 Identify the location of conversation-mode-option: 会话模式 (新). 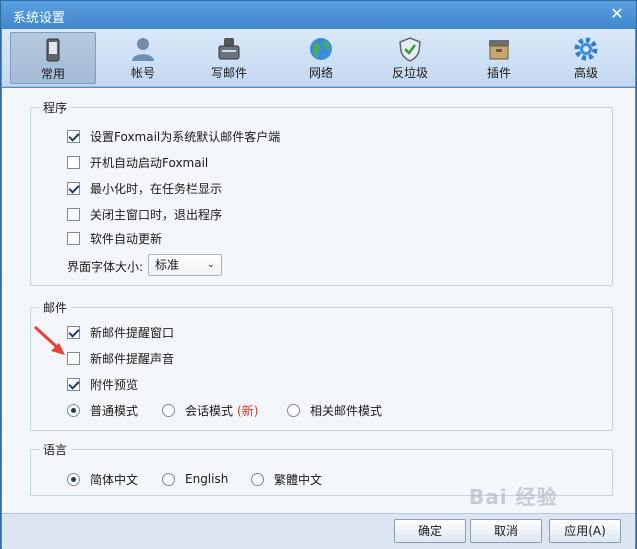
(210, 410).